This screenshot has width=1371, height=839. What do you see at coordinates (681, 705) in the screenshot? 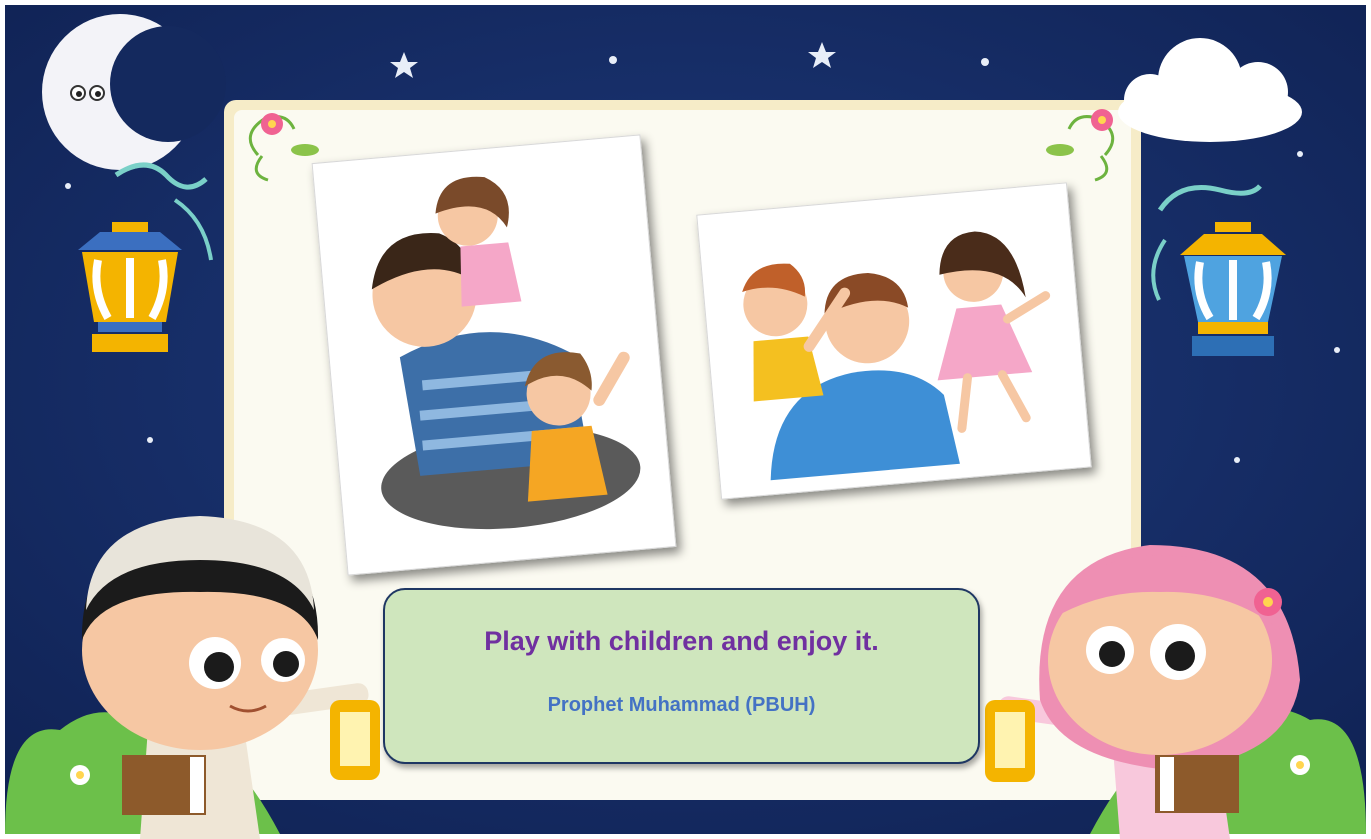
I see `quote-attribution: Prophet Muhammad (PBUH)` at bounding box center [681, 705].